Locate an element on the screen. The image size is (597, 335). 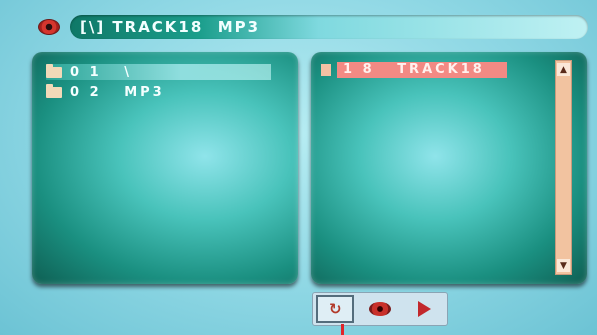
scroll-up-icon: ▲ is located at coordinates (563, 69).